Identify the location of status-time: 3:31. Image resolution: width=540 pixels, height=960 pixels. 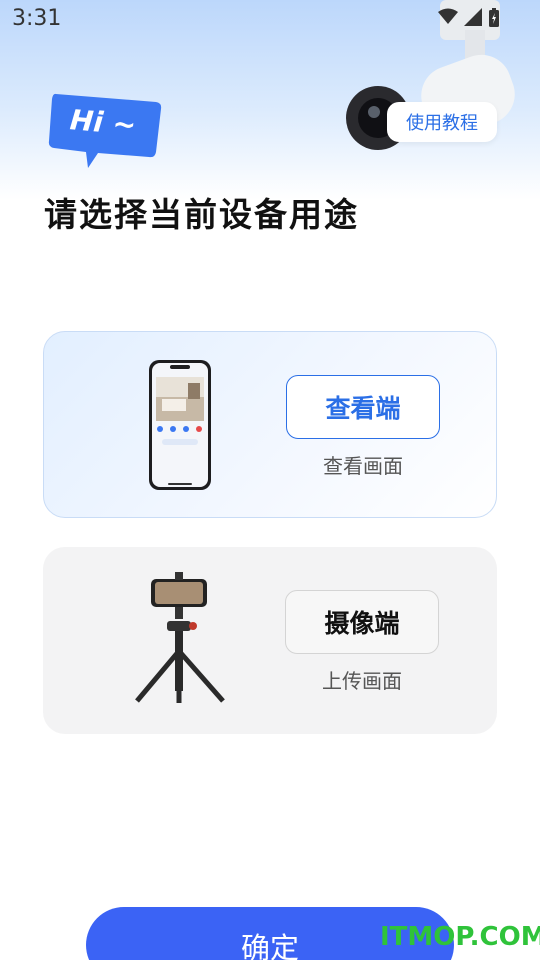
(37, 18).